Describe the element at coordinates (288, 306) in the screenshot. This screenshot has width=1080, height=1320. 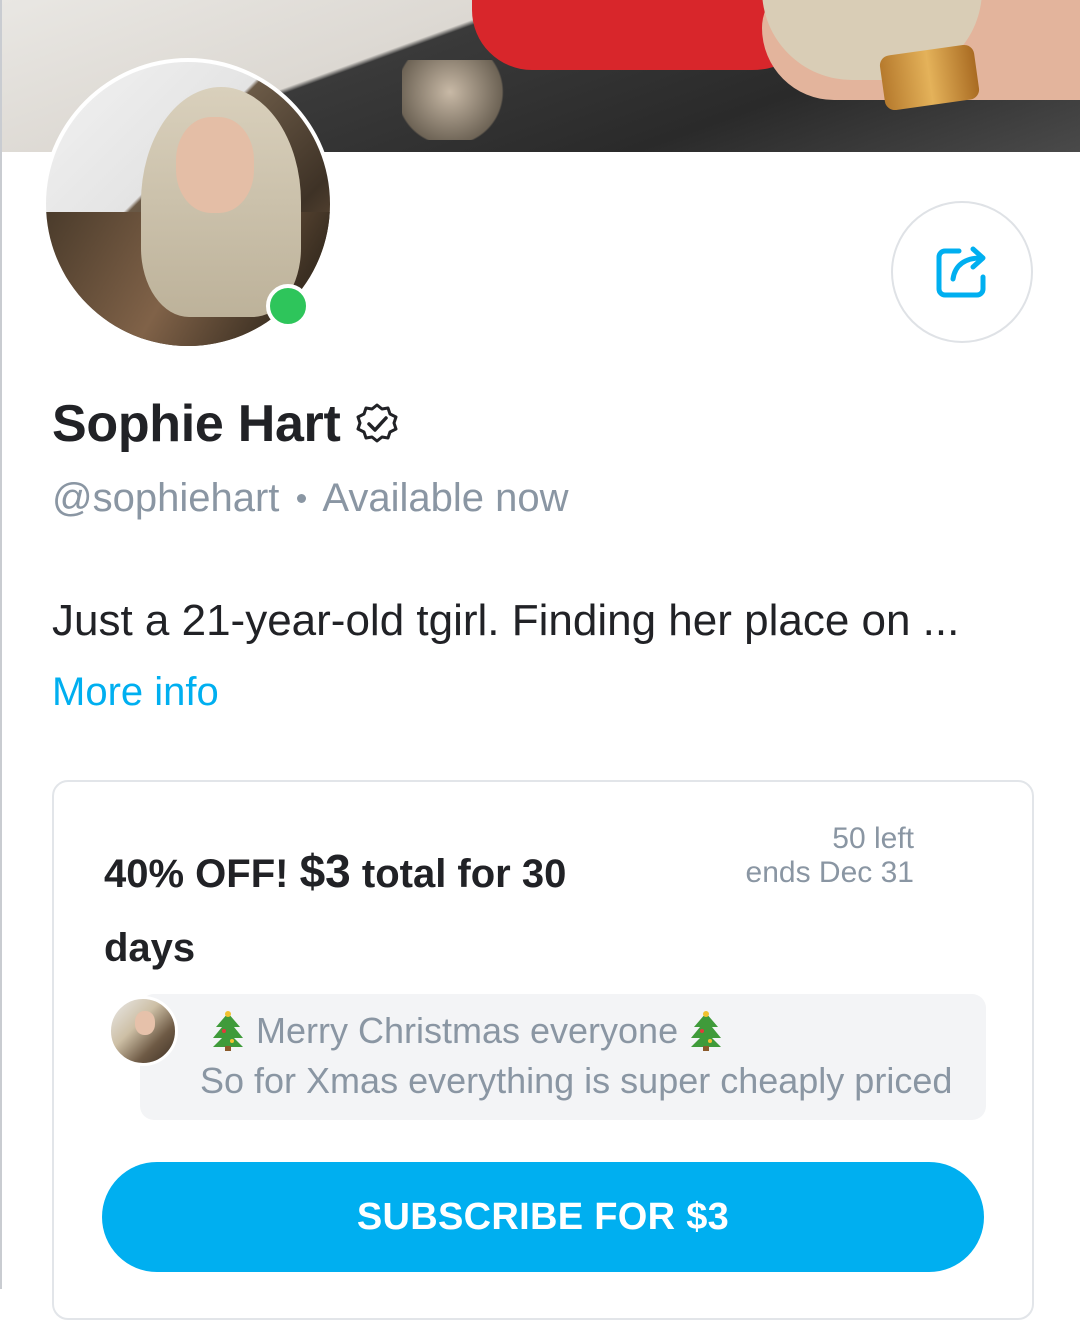
I see `online-status-indicator` at that location.